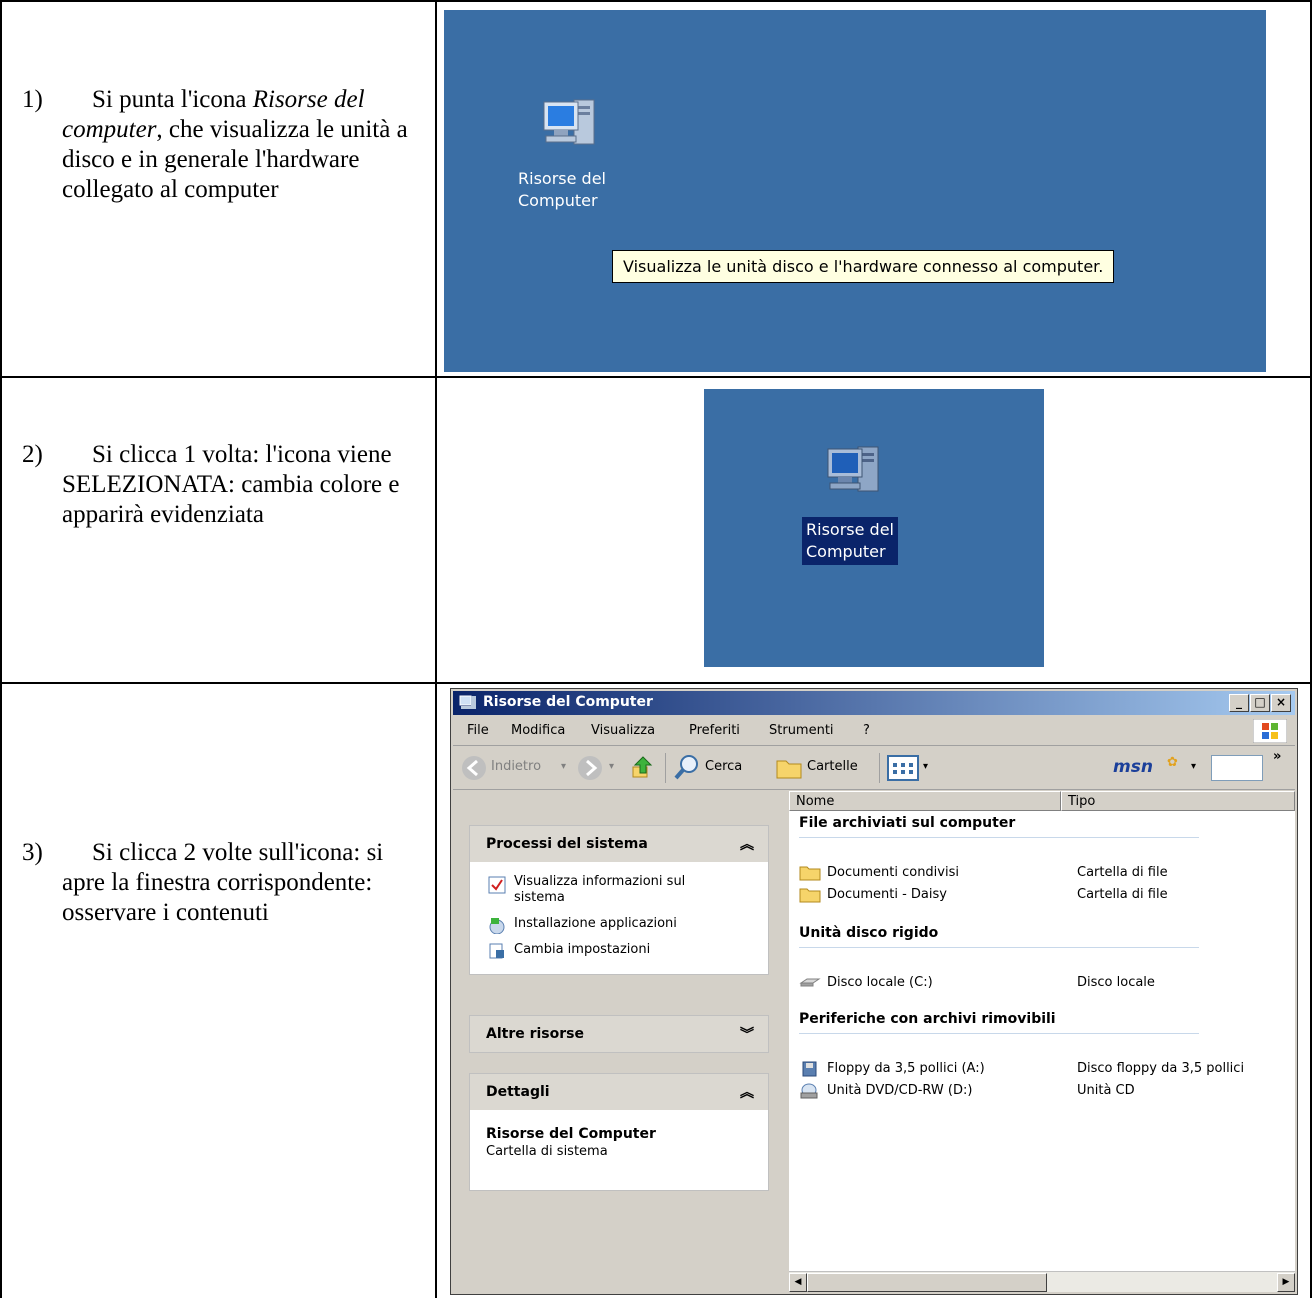 The image size is (1312, 1298). Describe the element at coordinates (1260, 703) in the screenshot. I see `maximize-button: □` at that location.